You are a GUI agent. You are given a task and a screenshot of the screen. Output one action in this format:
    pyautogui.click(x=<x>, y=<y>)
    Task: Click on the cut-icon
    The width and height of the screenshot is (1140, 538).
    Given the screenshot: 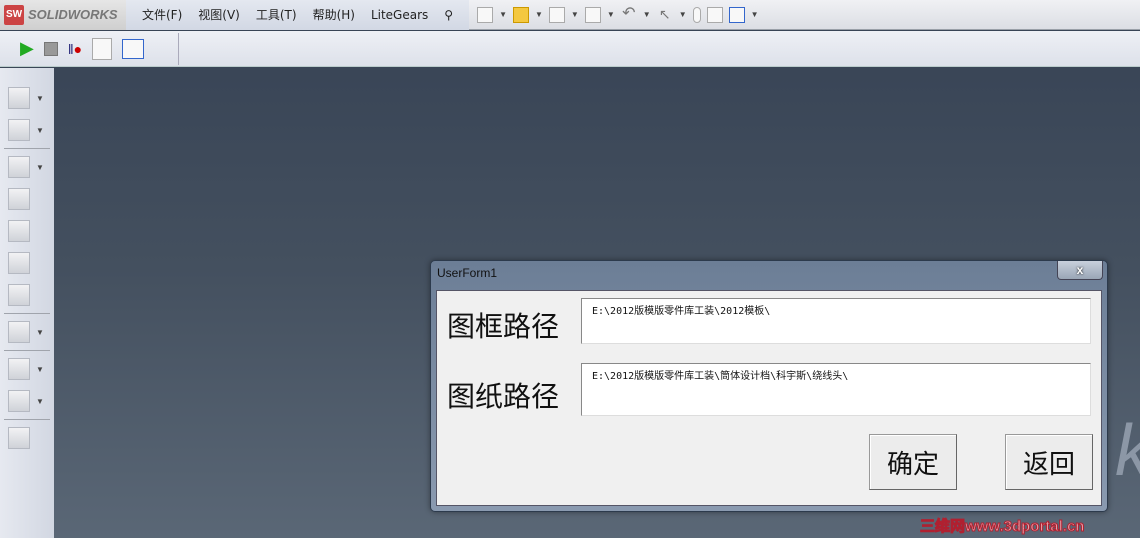 What is the action you would take?
    pyautogui.click(x=19, y=130)
    